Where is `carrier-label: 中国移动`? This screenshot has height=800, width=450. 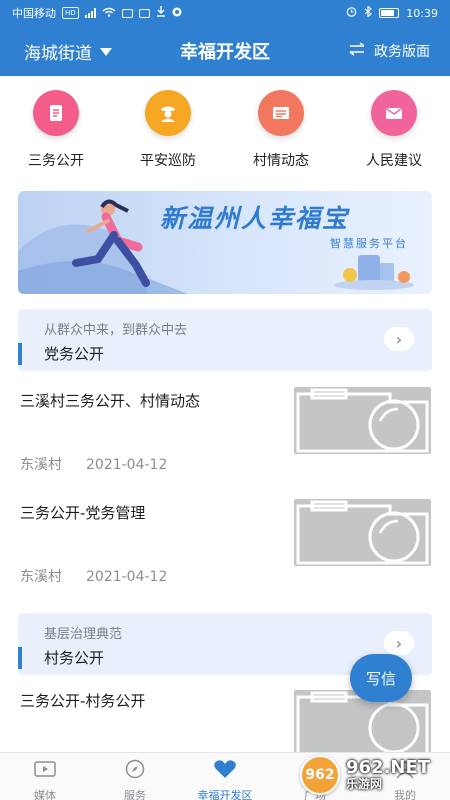
carrier-label: 中国移动 is located at coordinates (34, 13).